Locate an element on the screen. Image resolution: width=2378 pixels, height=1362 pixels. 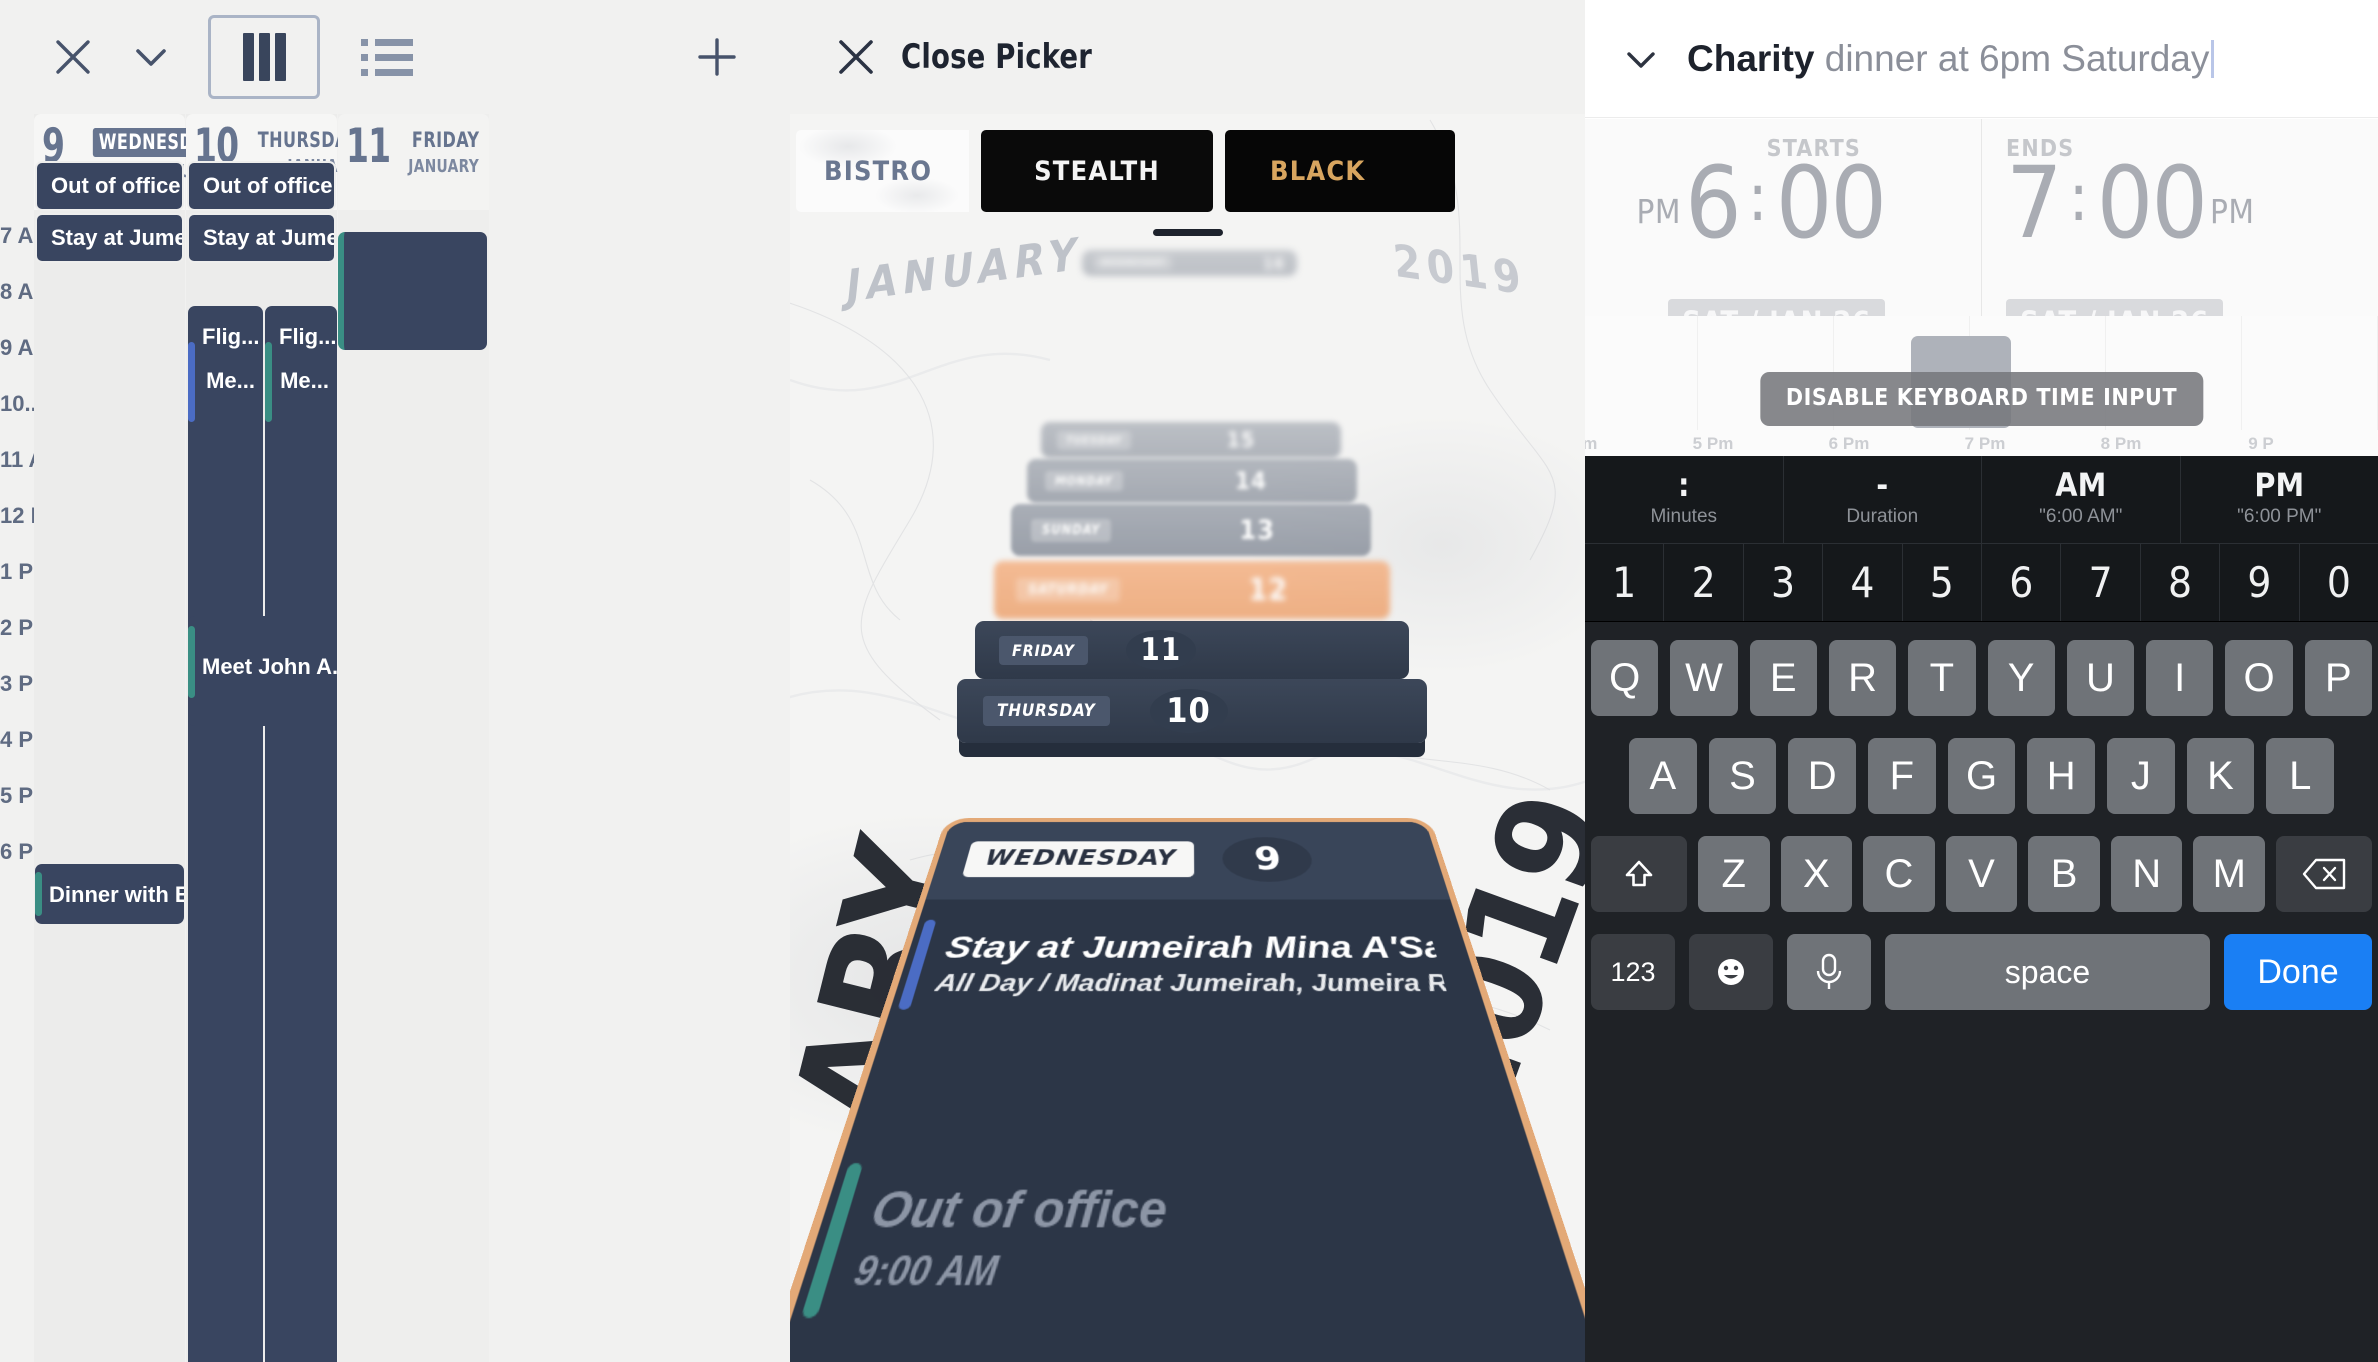
key-h: H is located at coordinates (2061, 776).